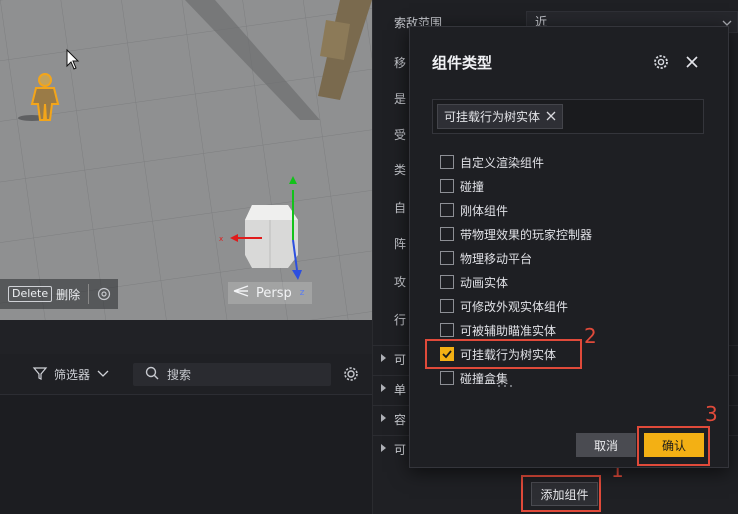 This screenshot has height=514, width=738. I want to click on prop-label-is: 是, so click(400, 99).